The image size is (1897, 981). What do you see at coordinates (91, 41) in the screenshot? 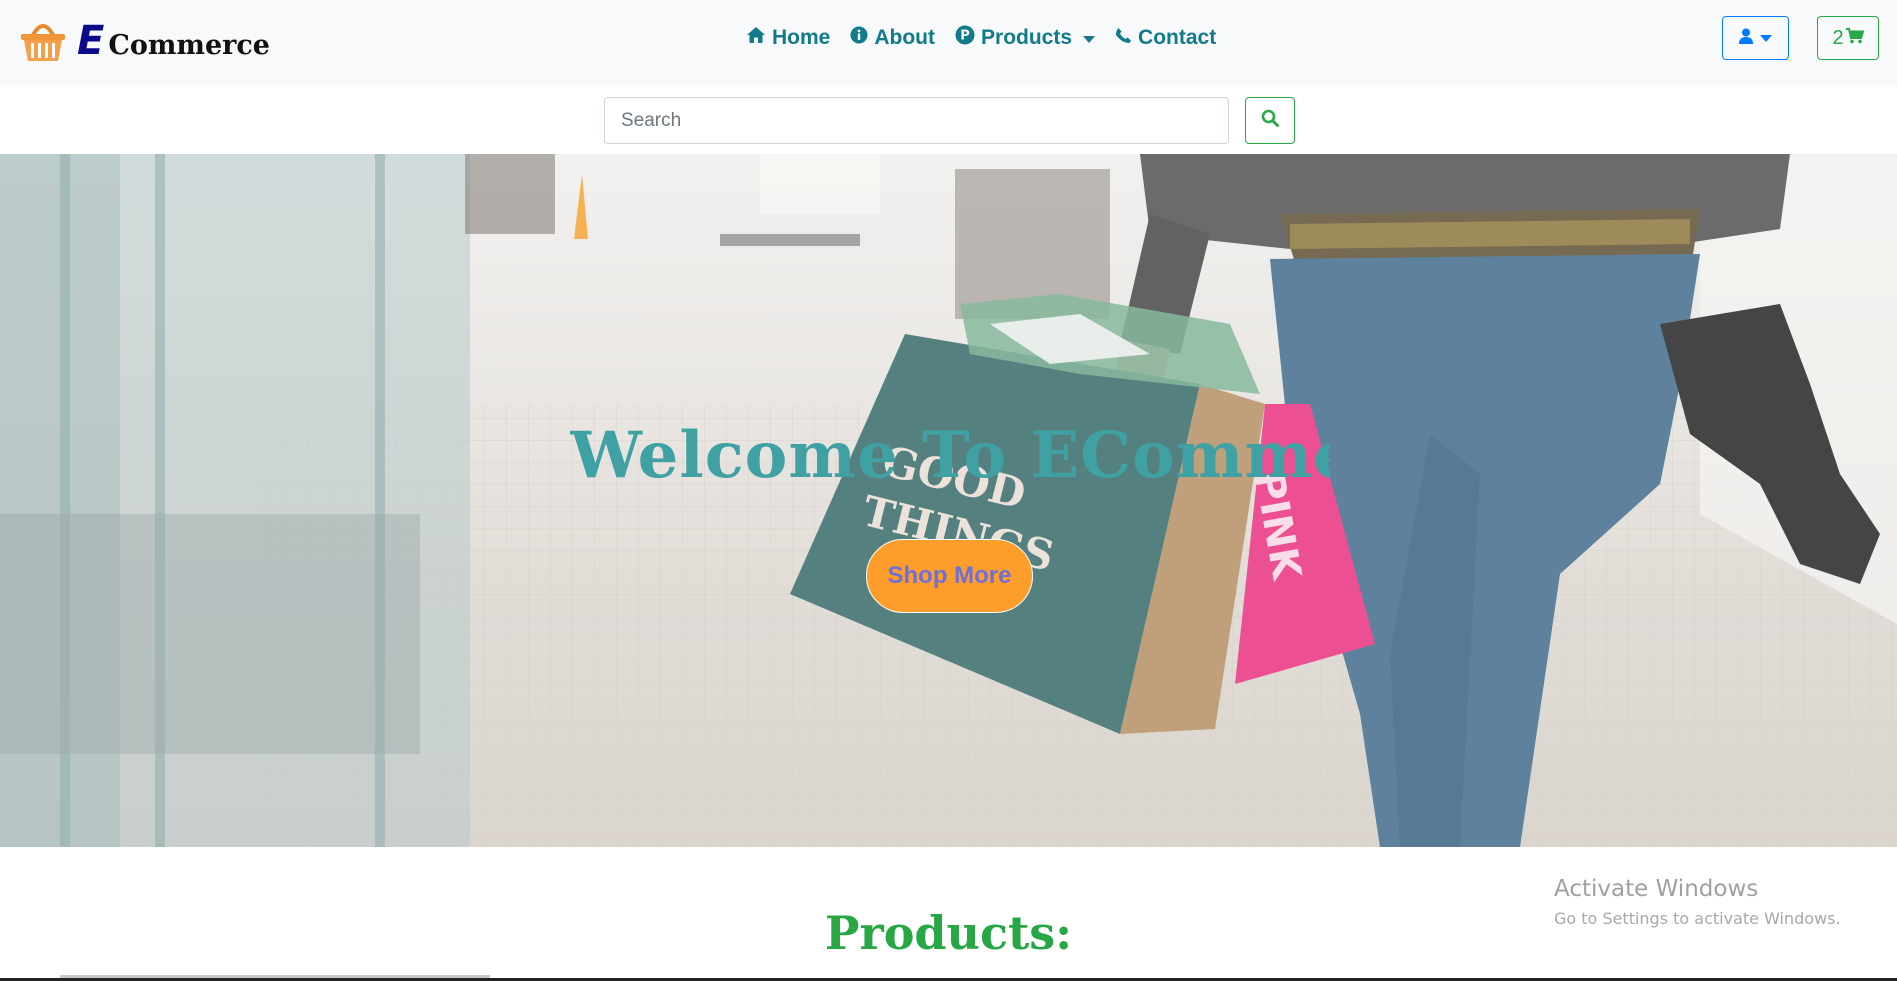
I see `brand-initial: E` at bounding box center [91, 41].